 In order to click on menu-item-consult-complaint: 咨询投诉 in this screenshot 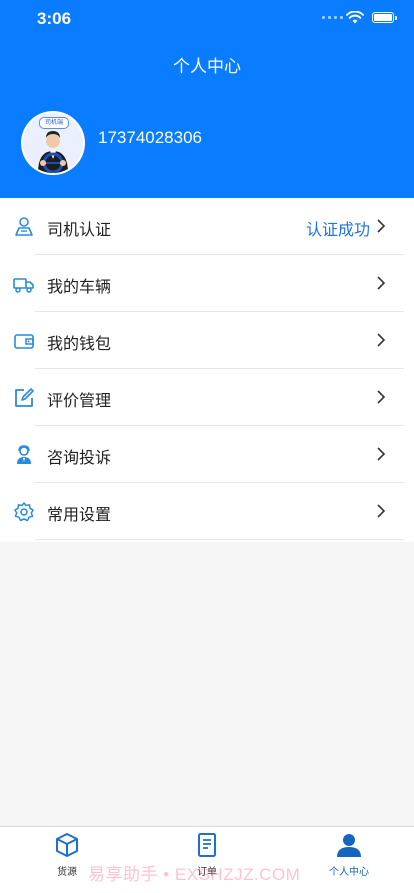, I will do `click(207, 454)`.